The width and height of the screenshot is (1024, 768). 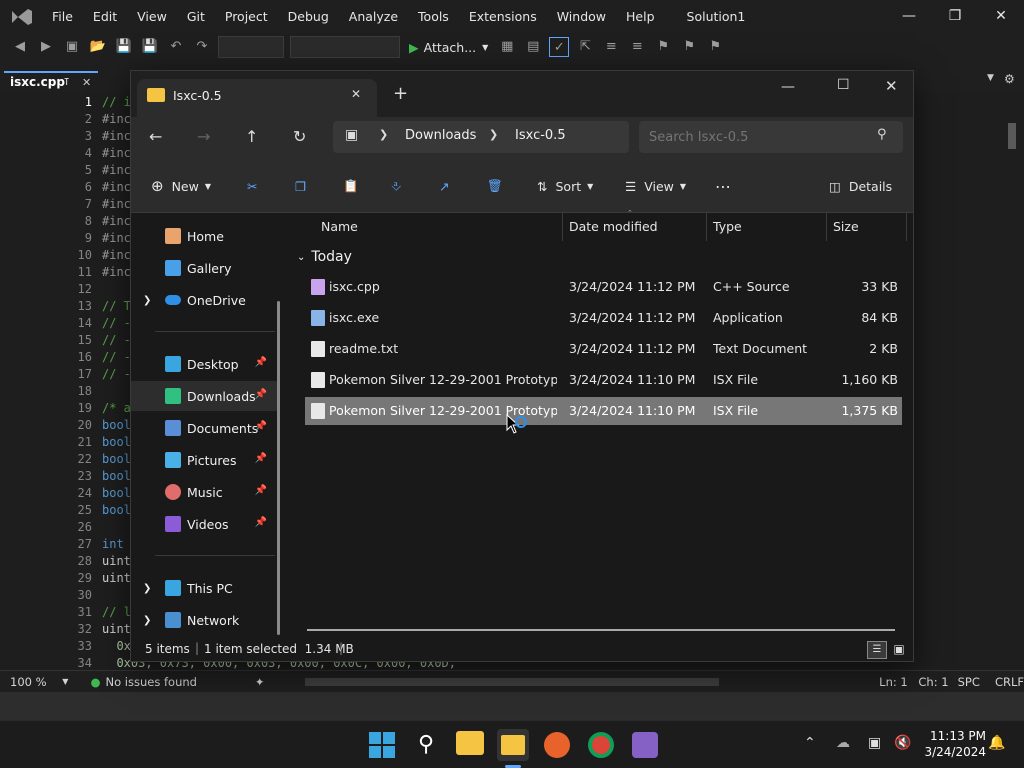 What do you see at coordinates (299, 136) in the screenshot?
I see `refresh-icon: ↻` at bounding box center [299, 136].